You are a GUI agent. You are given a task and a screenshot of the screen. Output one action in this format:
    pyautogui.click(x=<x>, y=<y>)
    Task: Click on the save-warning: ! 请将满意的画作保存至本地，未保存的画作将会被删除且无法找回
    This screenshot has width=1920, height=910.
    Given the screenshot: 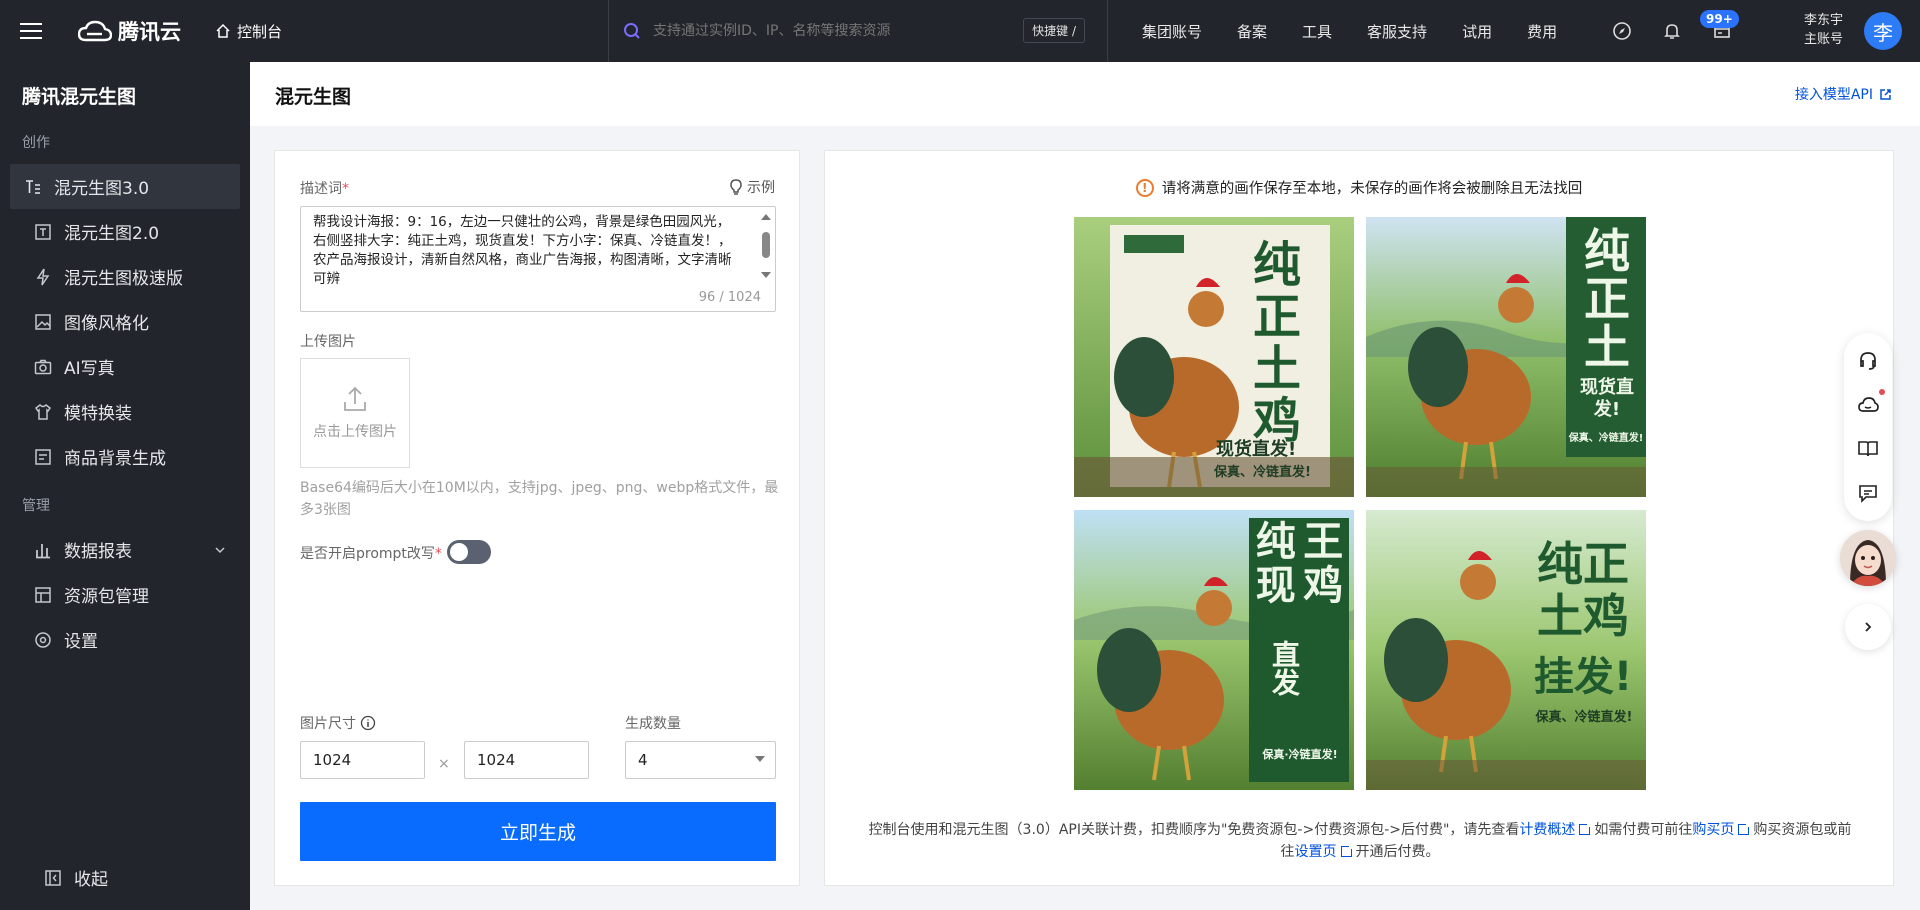 What is the action you would take?
    pyautogui.click(x=1359, y=187)
    